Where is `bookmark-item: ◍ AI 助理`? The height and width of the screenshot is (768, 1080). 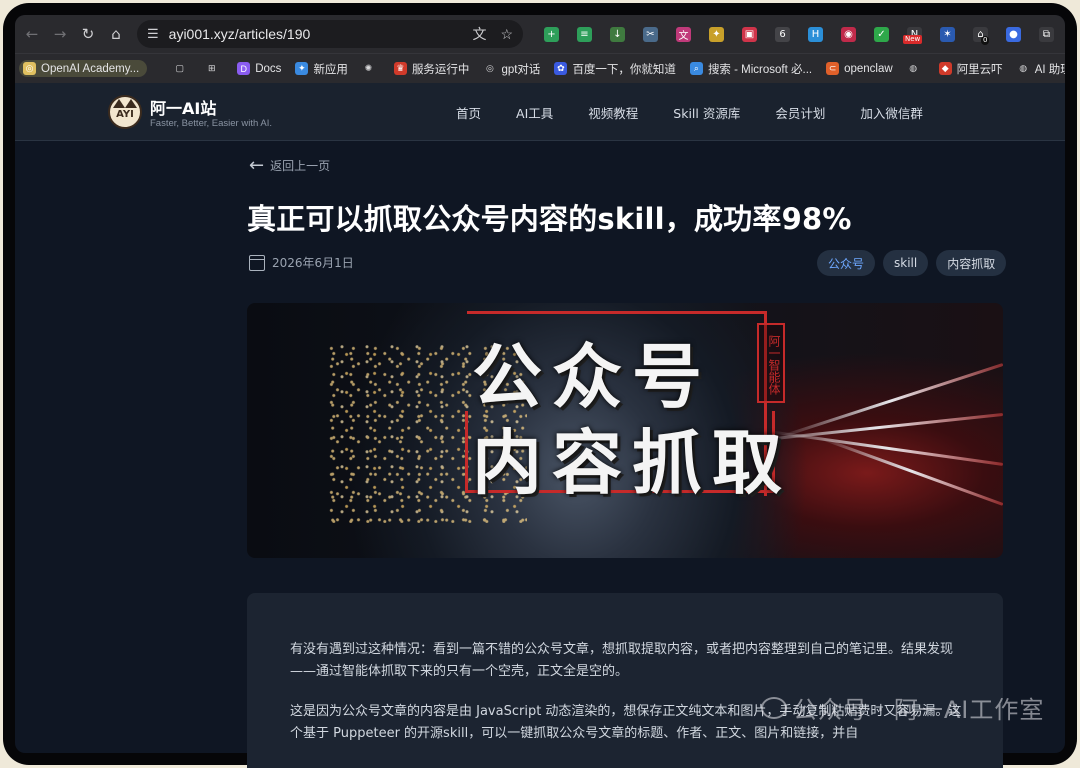 bookmark-item: ◍ AI 助理 is located at coordinates (1041, 69).